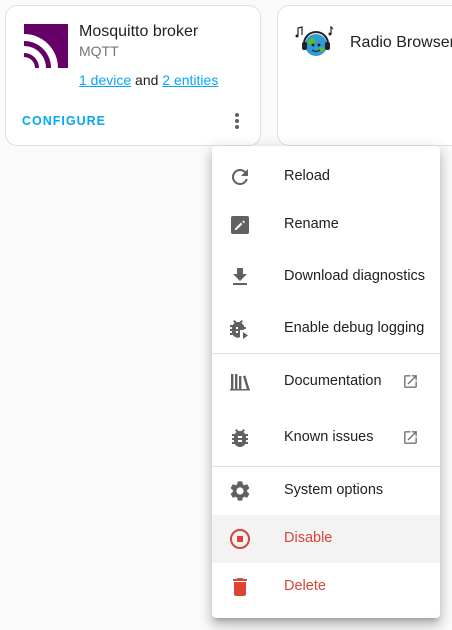  I want to click on dots-vertical-icon, so click(237, 121).